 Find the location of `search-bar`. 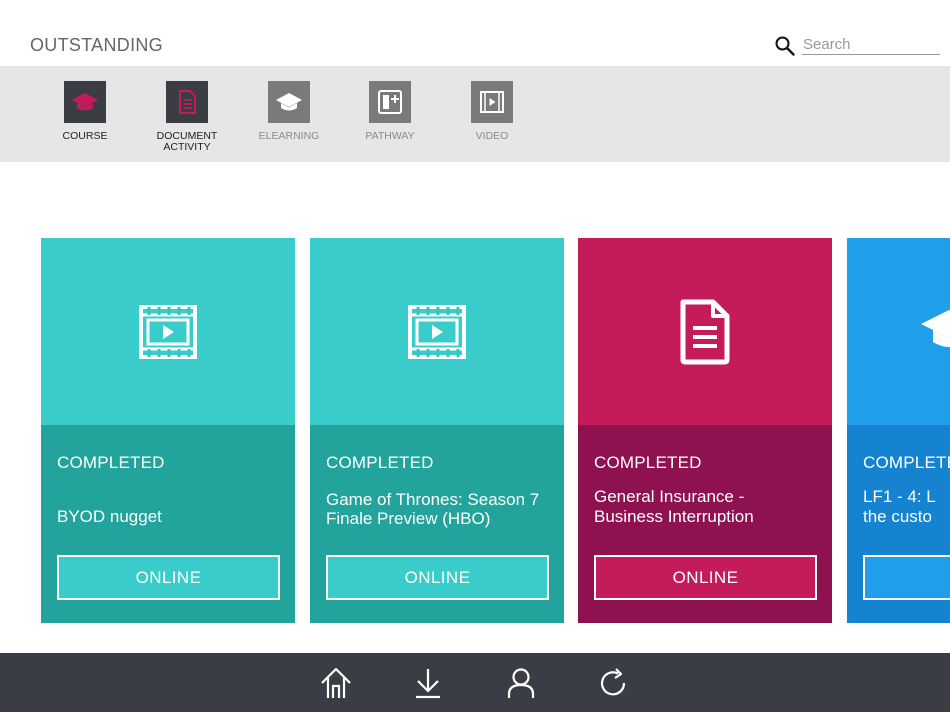

search-bar is located at coordinates (857, 45).